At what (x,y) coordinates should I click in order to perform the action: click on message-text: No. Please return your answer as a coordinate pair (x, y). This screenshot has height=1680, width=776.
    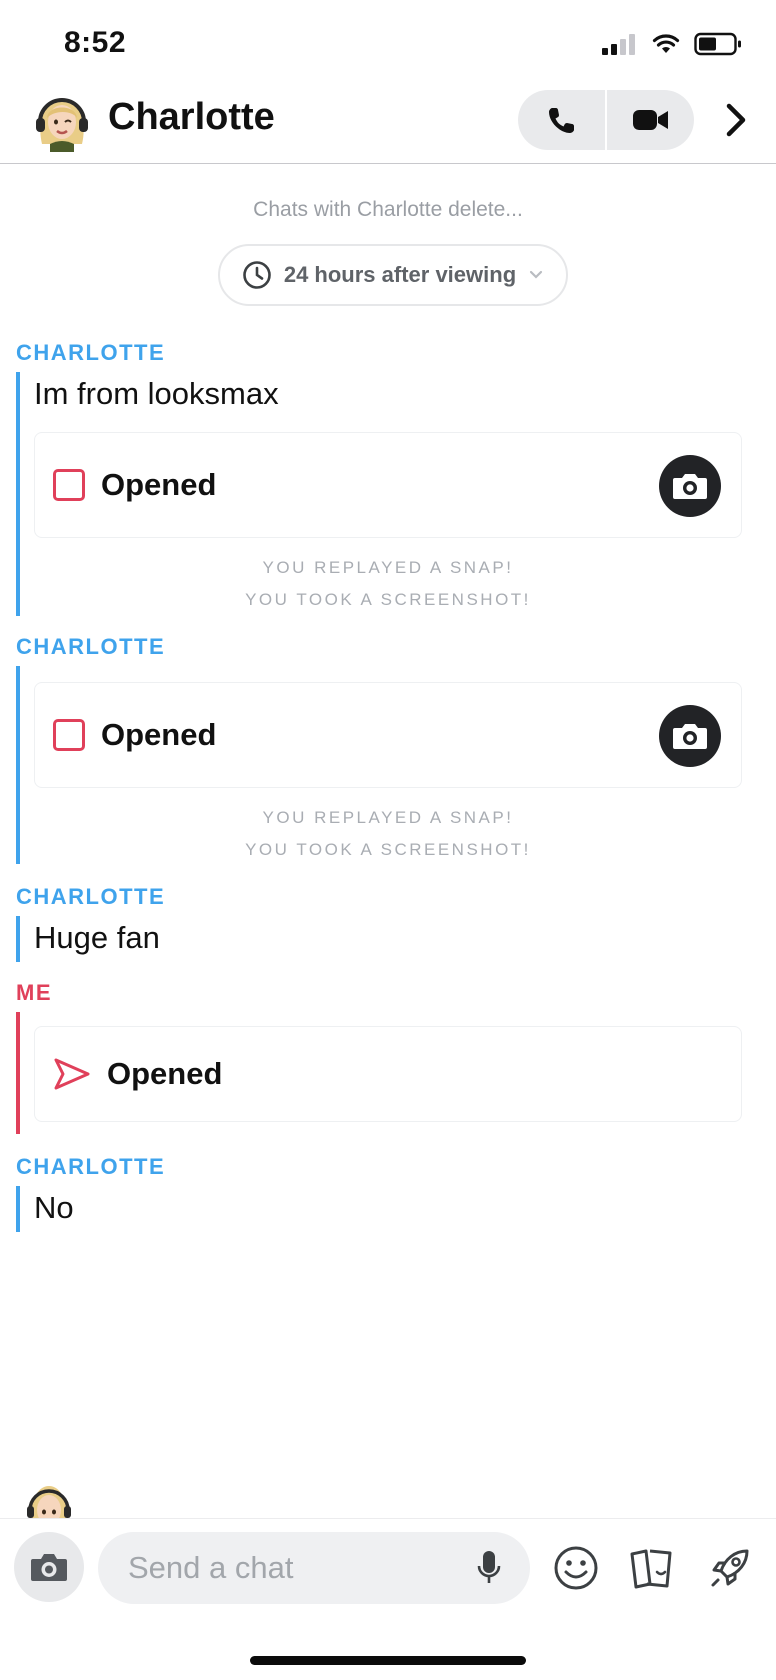
    Looking at the image, I should click on (54, 1208).